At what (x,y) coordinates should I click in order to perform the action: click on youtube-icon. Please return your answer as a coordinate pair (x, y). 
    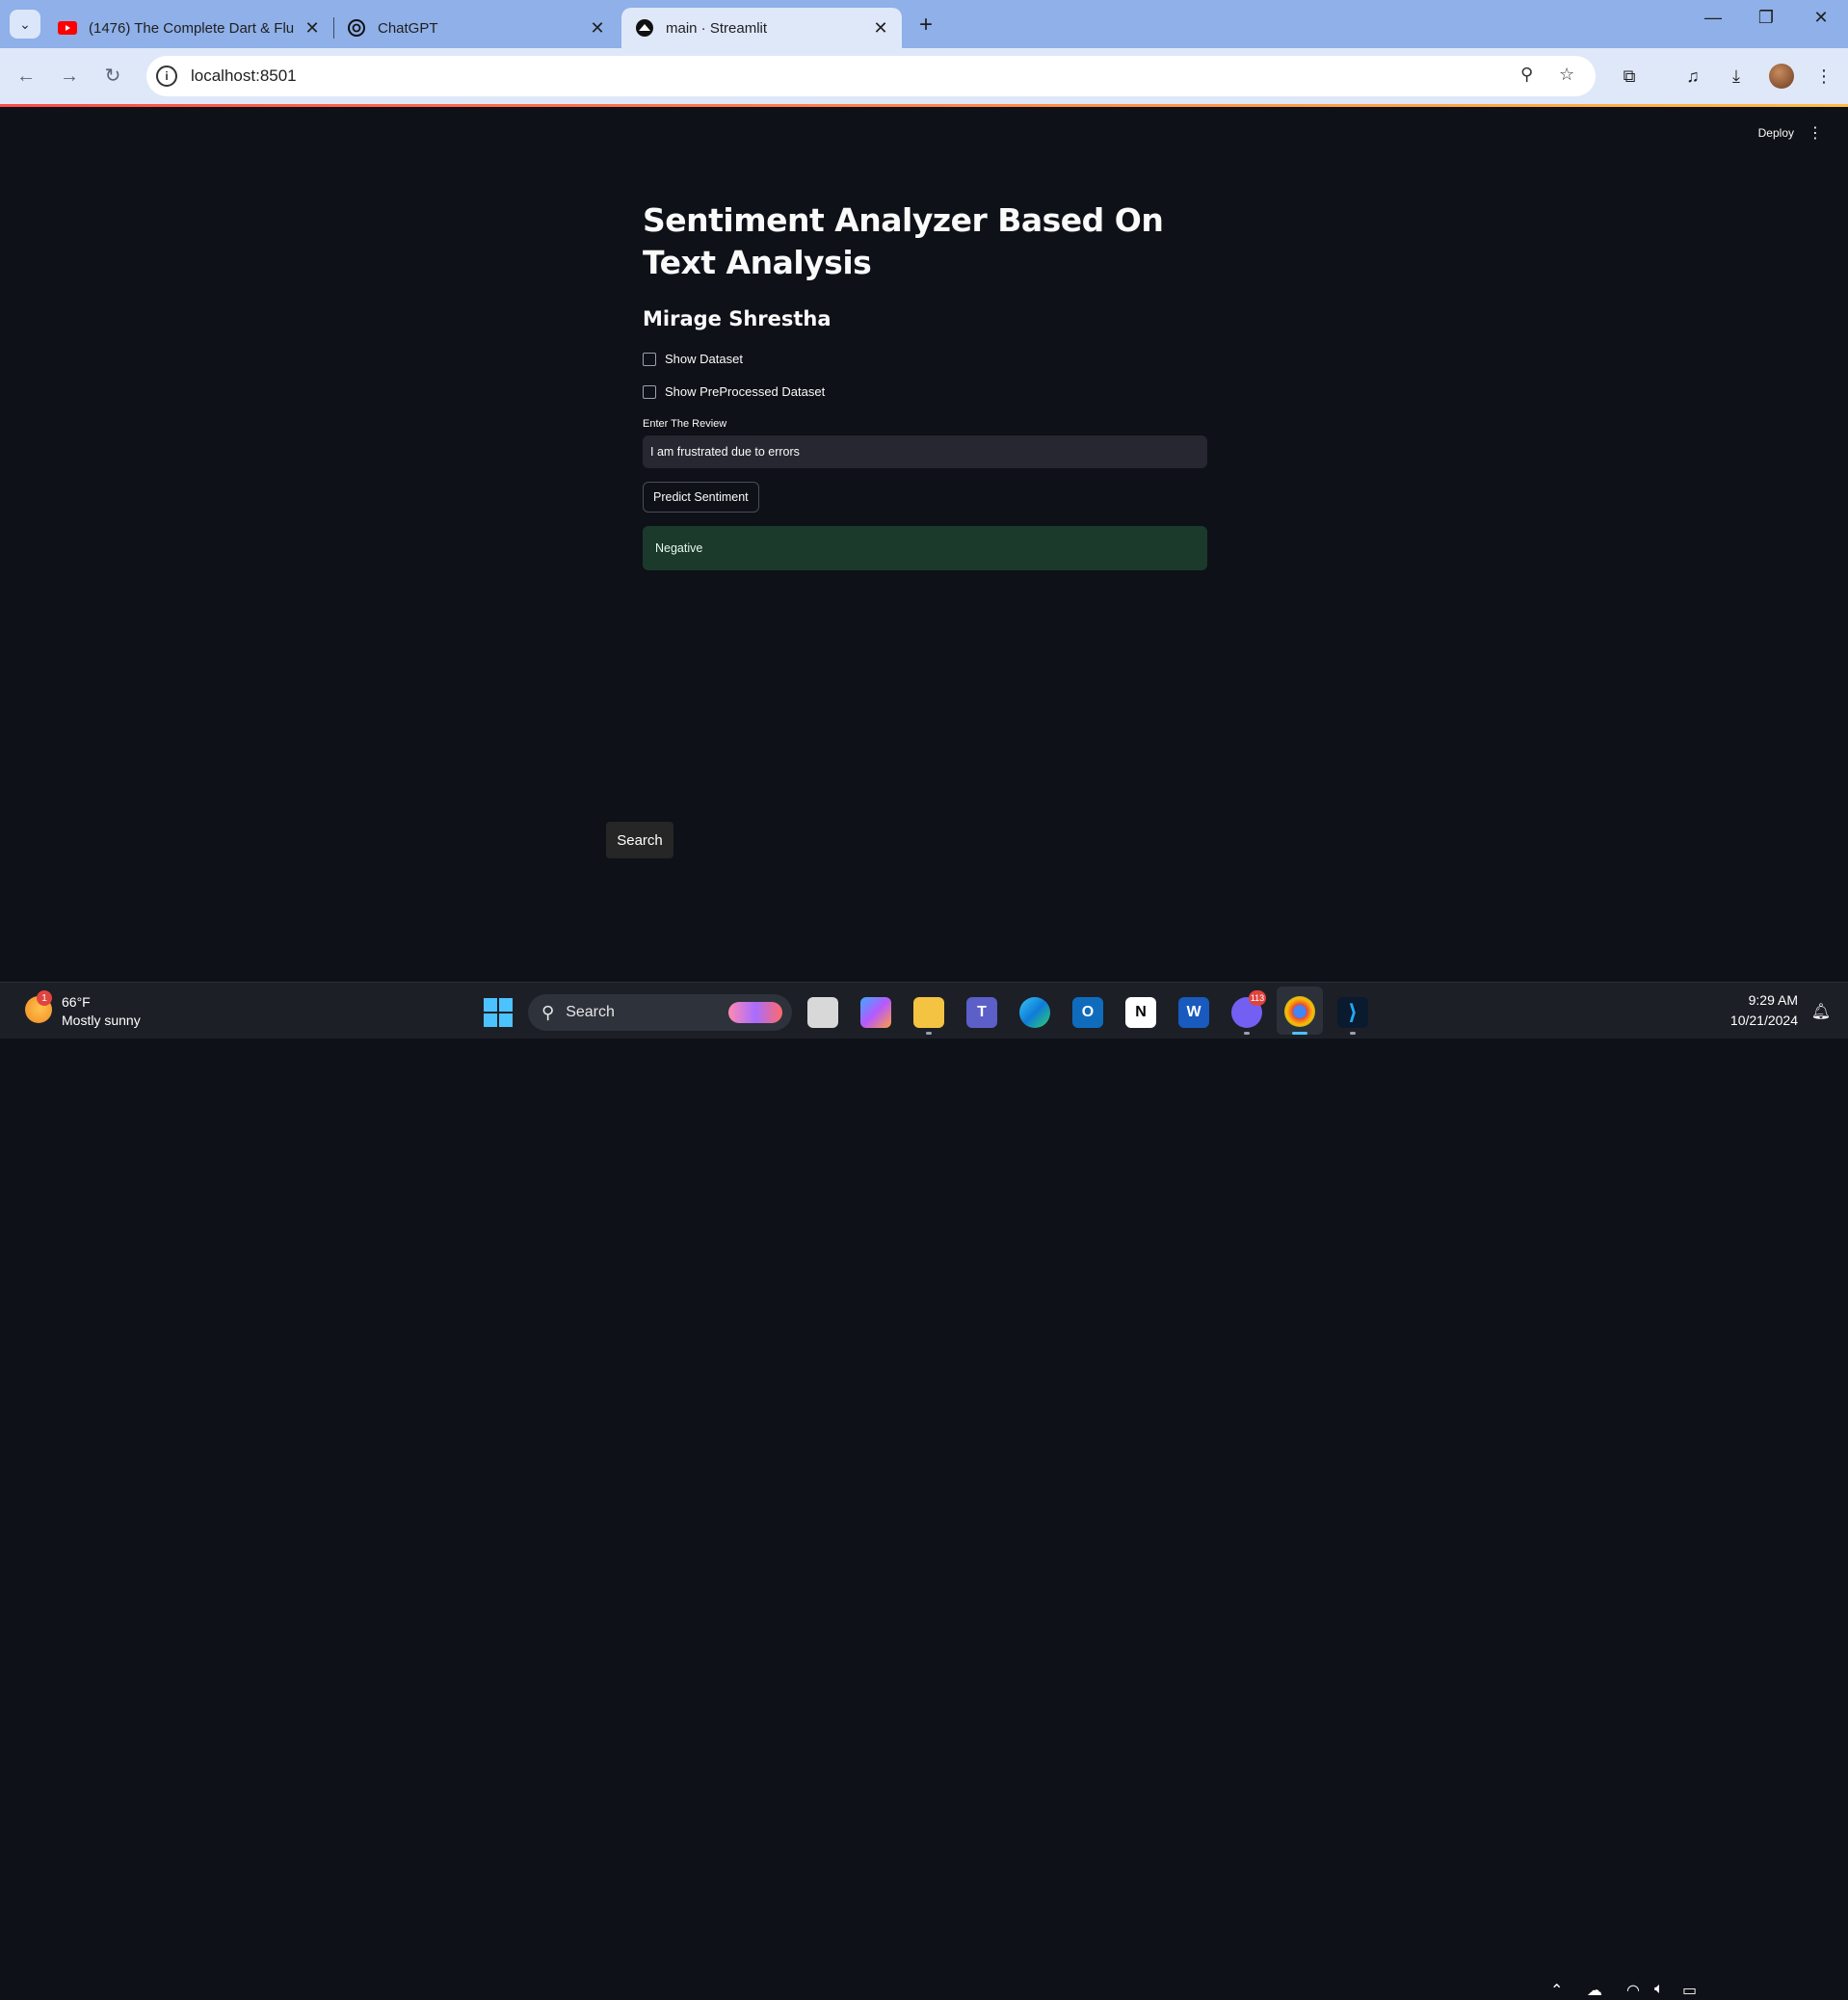
    Looking at the image, I should click on (67, 28).